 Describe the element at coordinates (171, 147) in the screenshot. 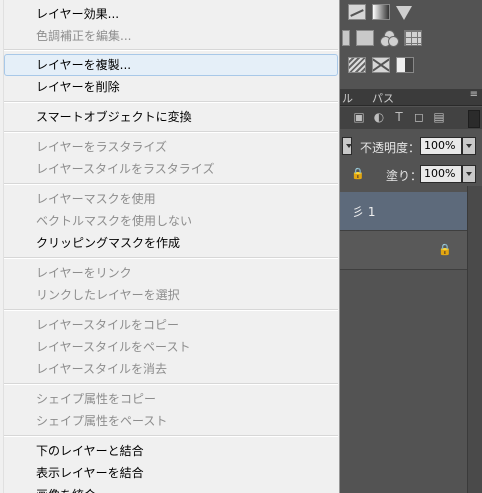

I see `menu-item-rasterize-layer: レイヤーをラスタライズ` at that location.